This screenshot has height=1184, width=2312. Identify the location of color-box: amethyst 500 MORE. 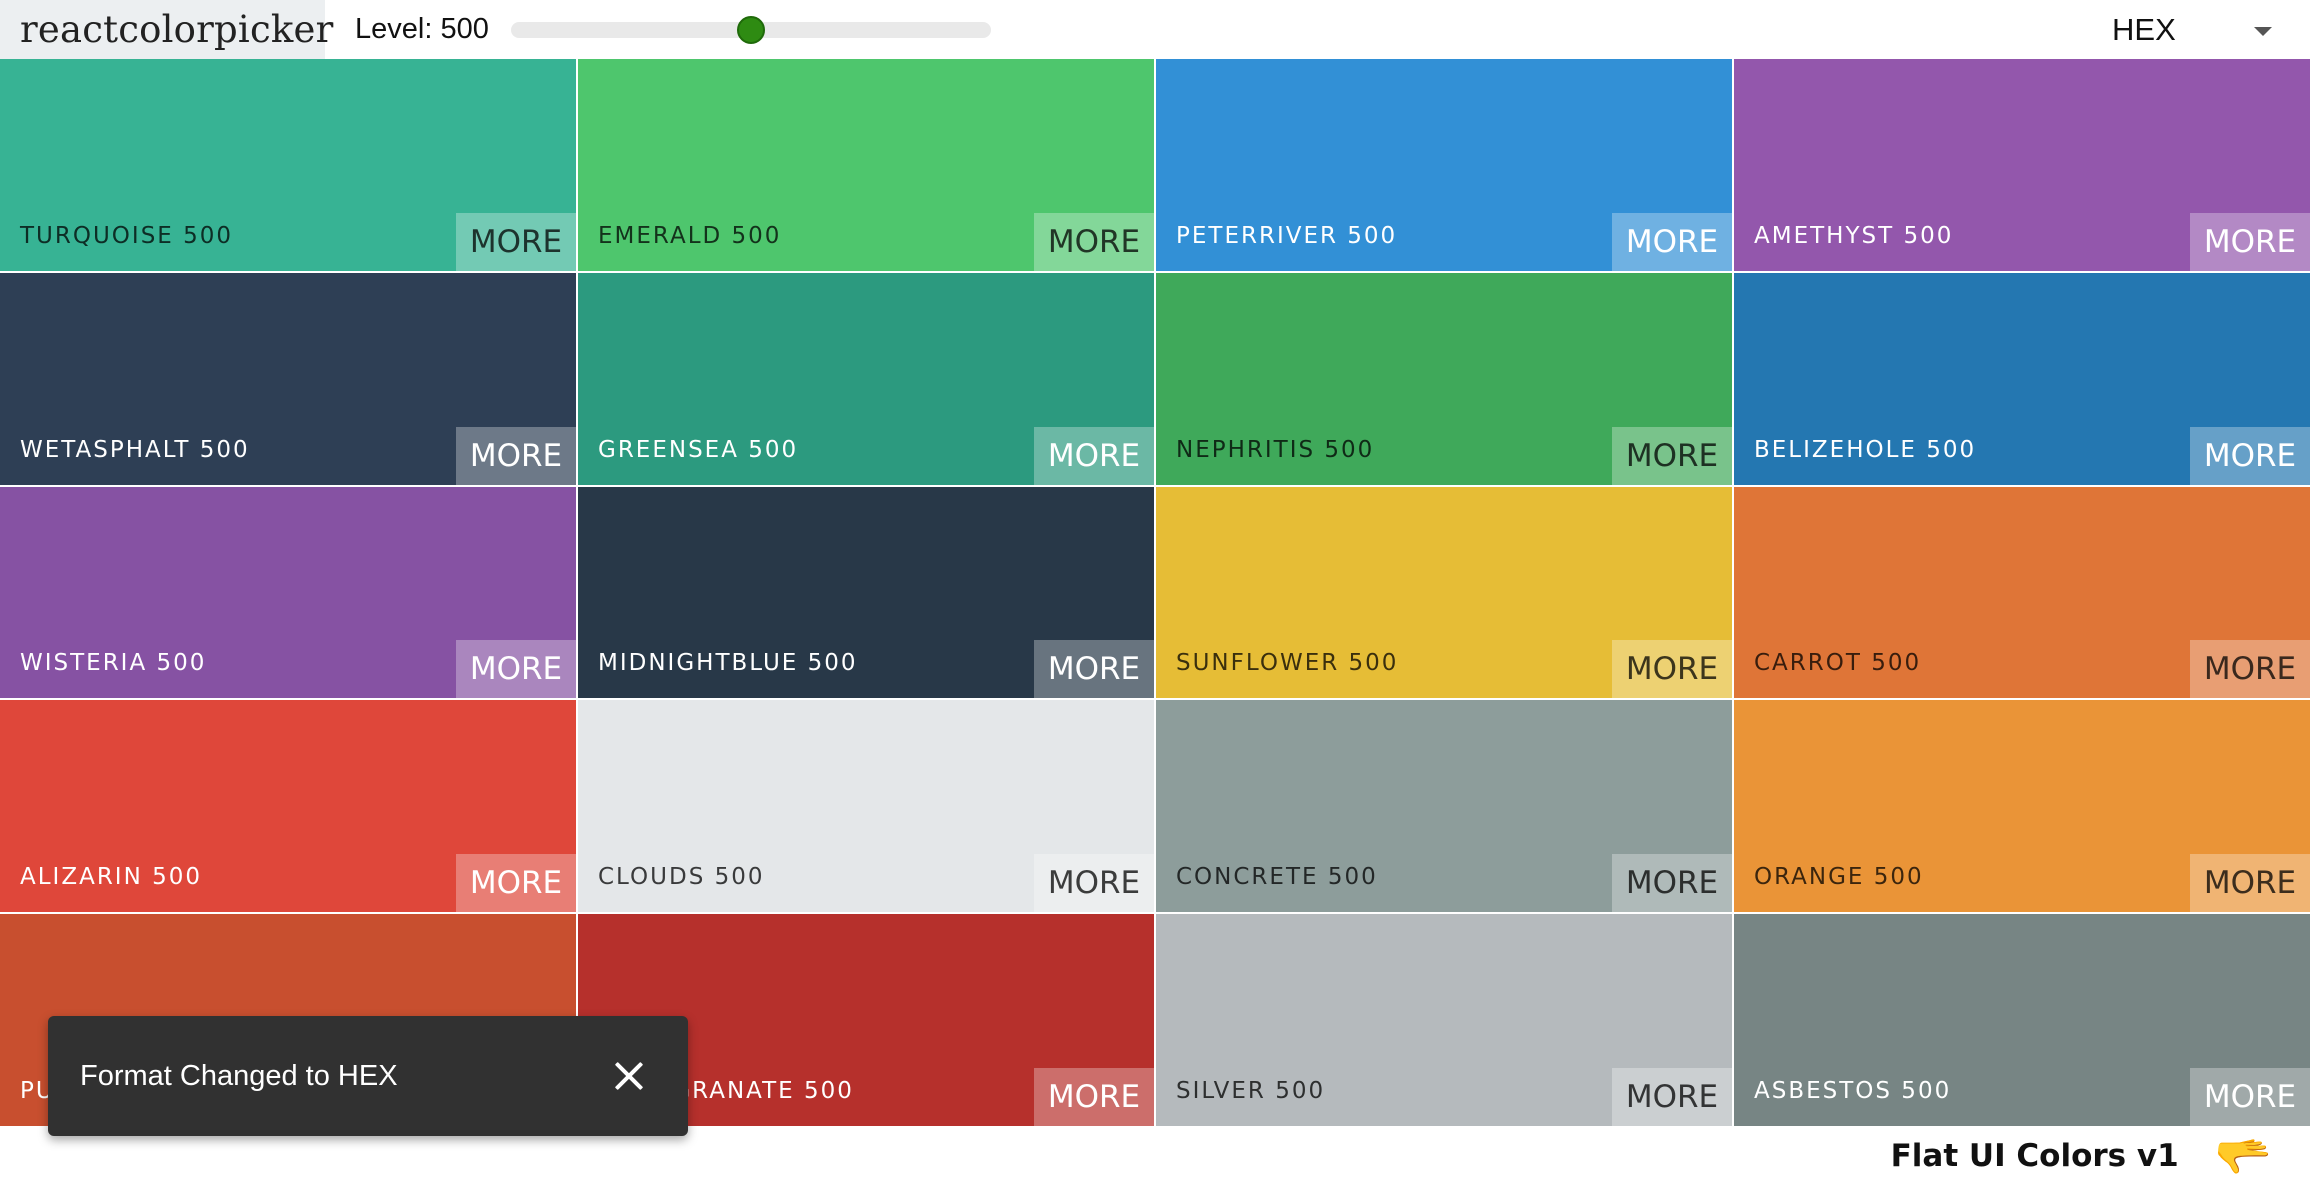
(2023, 166).